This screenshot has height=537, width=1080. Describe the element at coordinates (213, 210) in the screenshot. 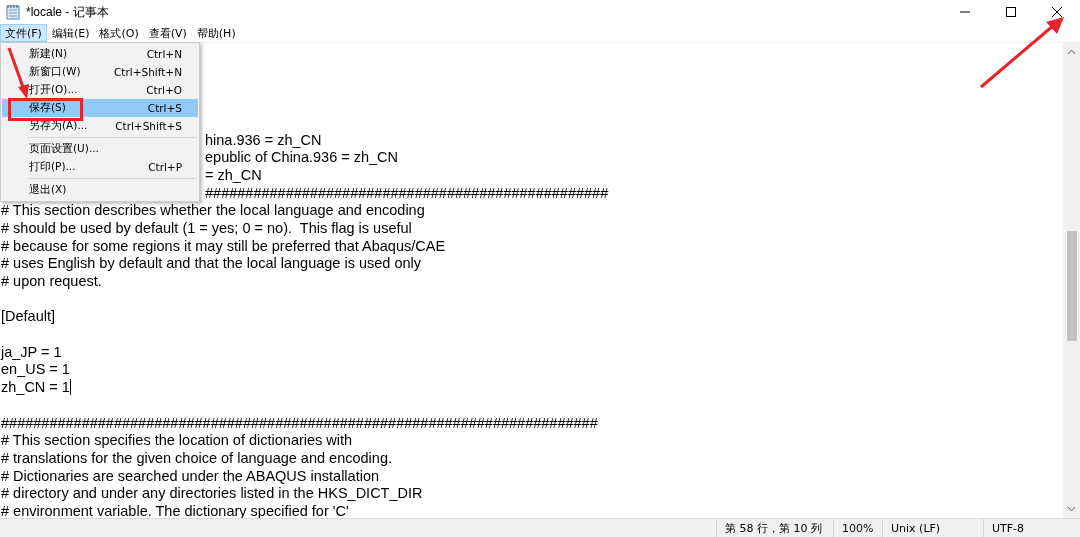

I see `text-line: # This section describes whether the local language and encoding` at that location.